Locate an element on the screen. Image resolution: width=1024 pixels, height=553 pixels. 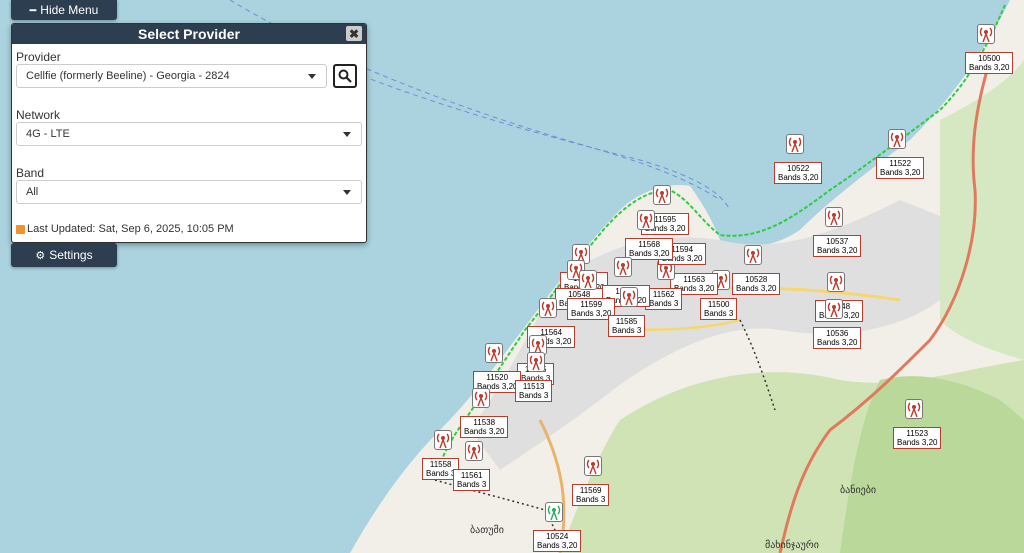
panel-header: Select Provider ✖ is located at coordinates (189, 34).